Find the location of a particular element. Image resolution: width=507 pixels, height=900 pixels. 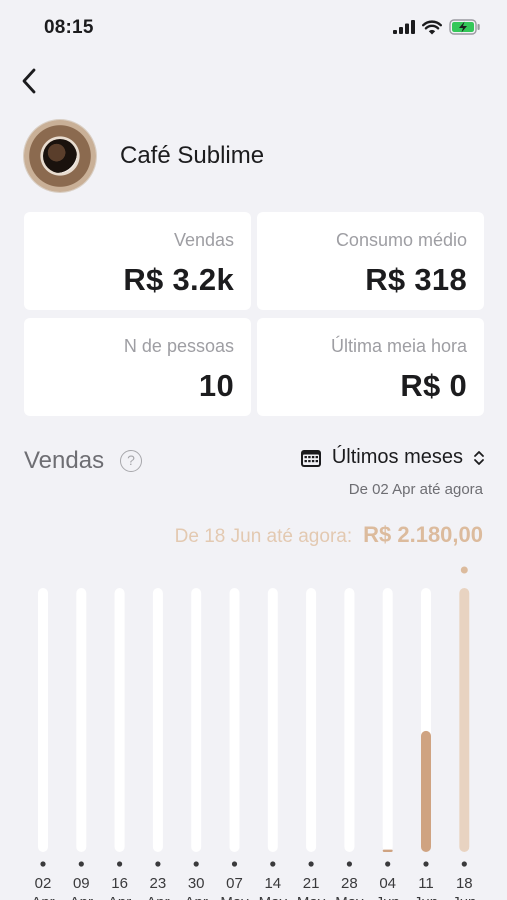

store-avatar is located at coordinates (60, 156).